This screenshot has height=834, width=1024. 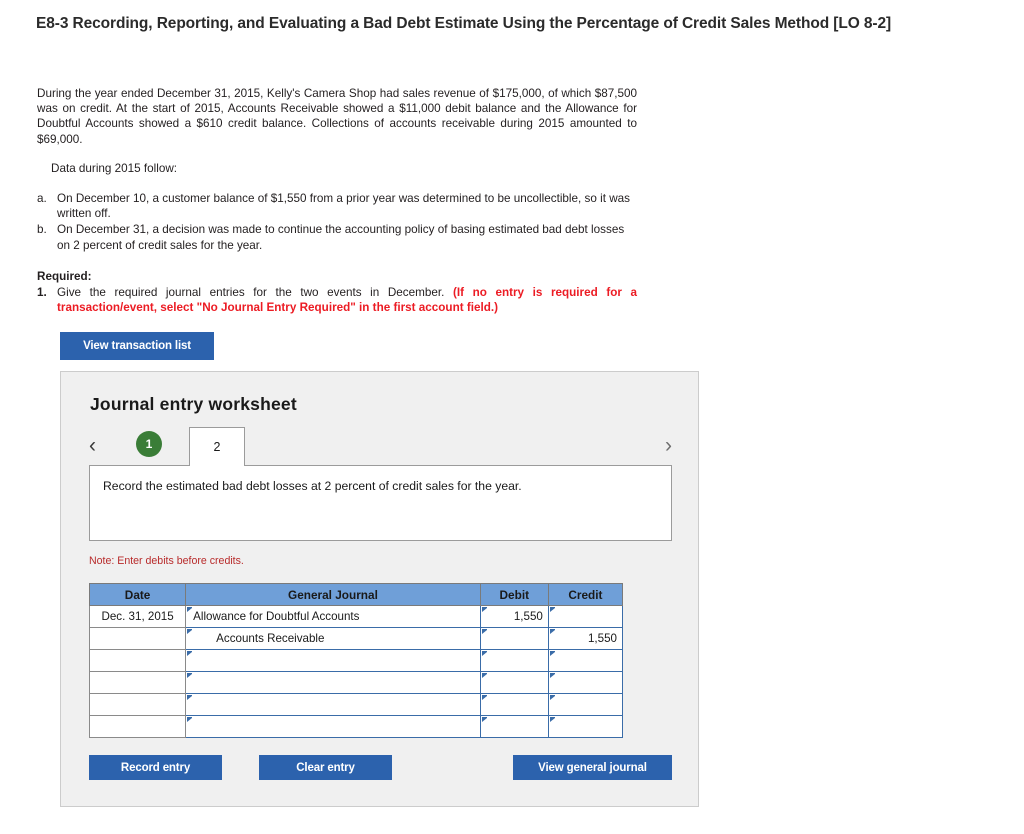 What do you see at coordinates (270, 638) in the screenshot?
I see `cell-account-value: Accounts Receivable` at bounding box center [270, 638].